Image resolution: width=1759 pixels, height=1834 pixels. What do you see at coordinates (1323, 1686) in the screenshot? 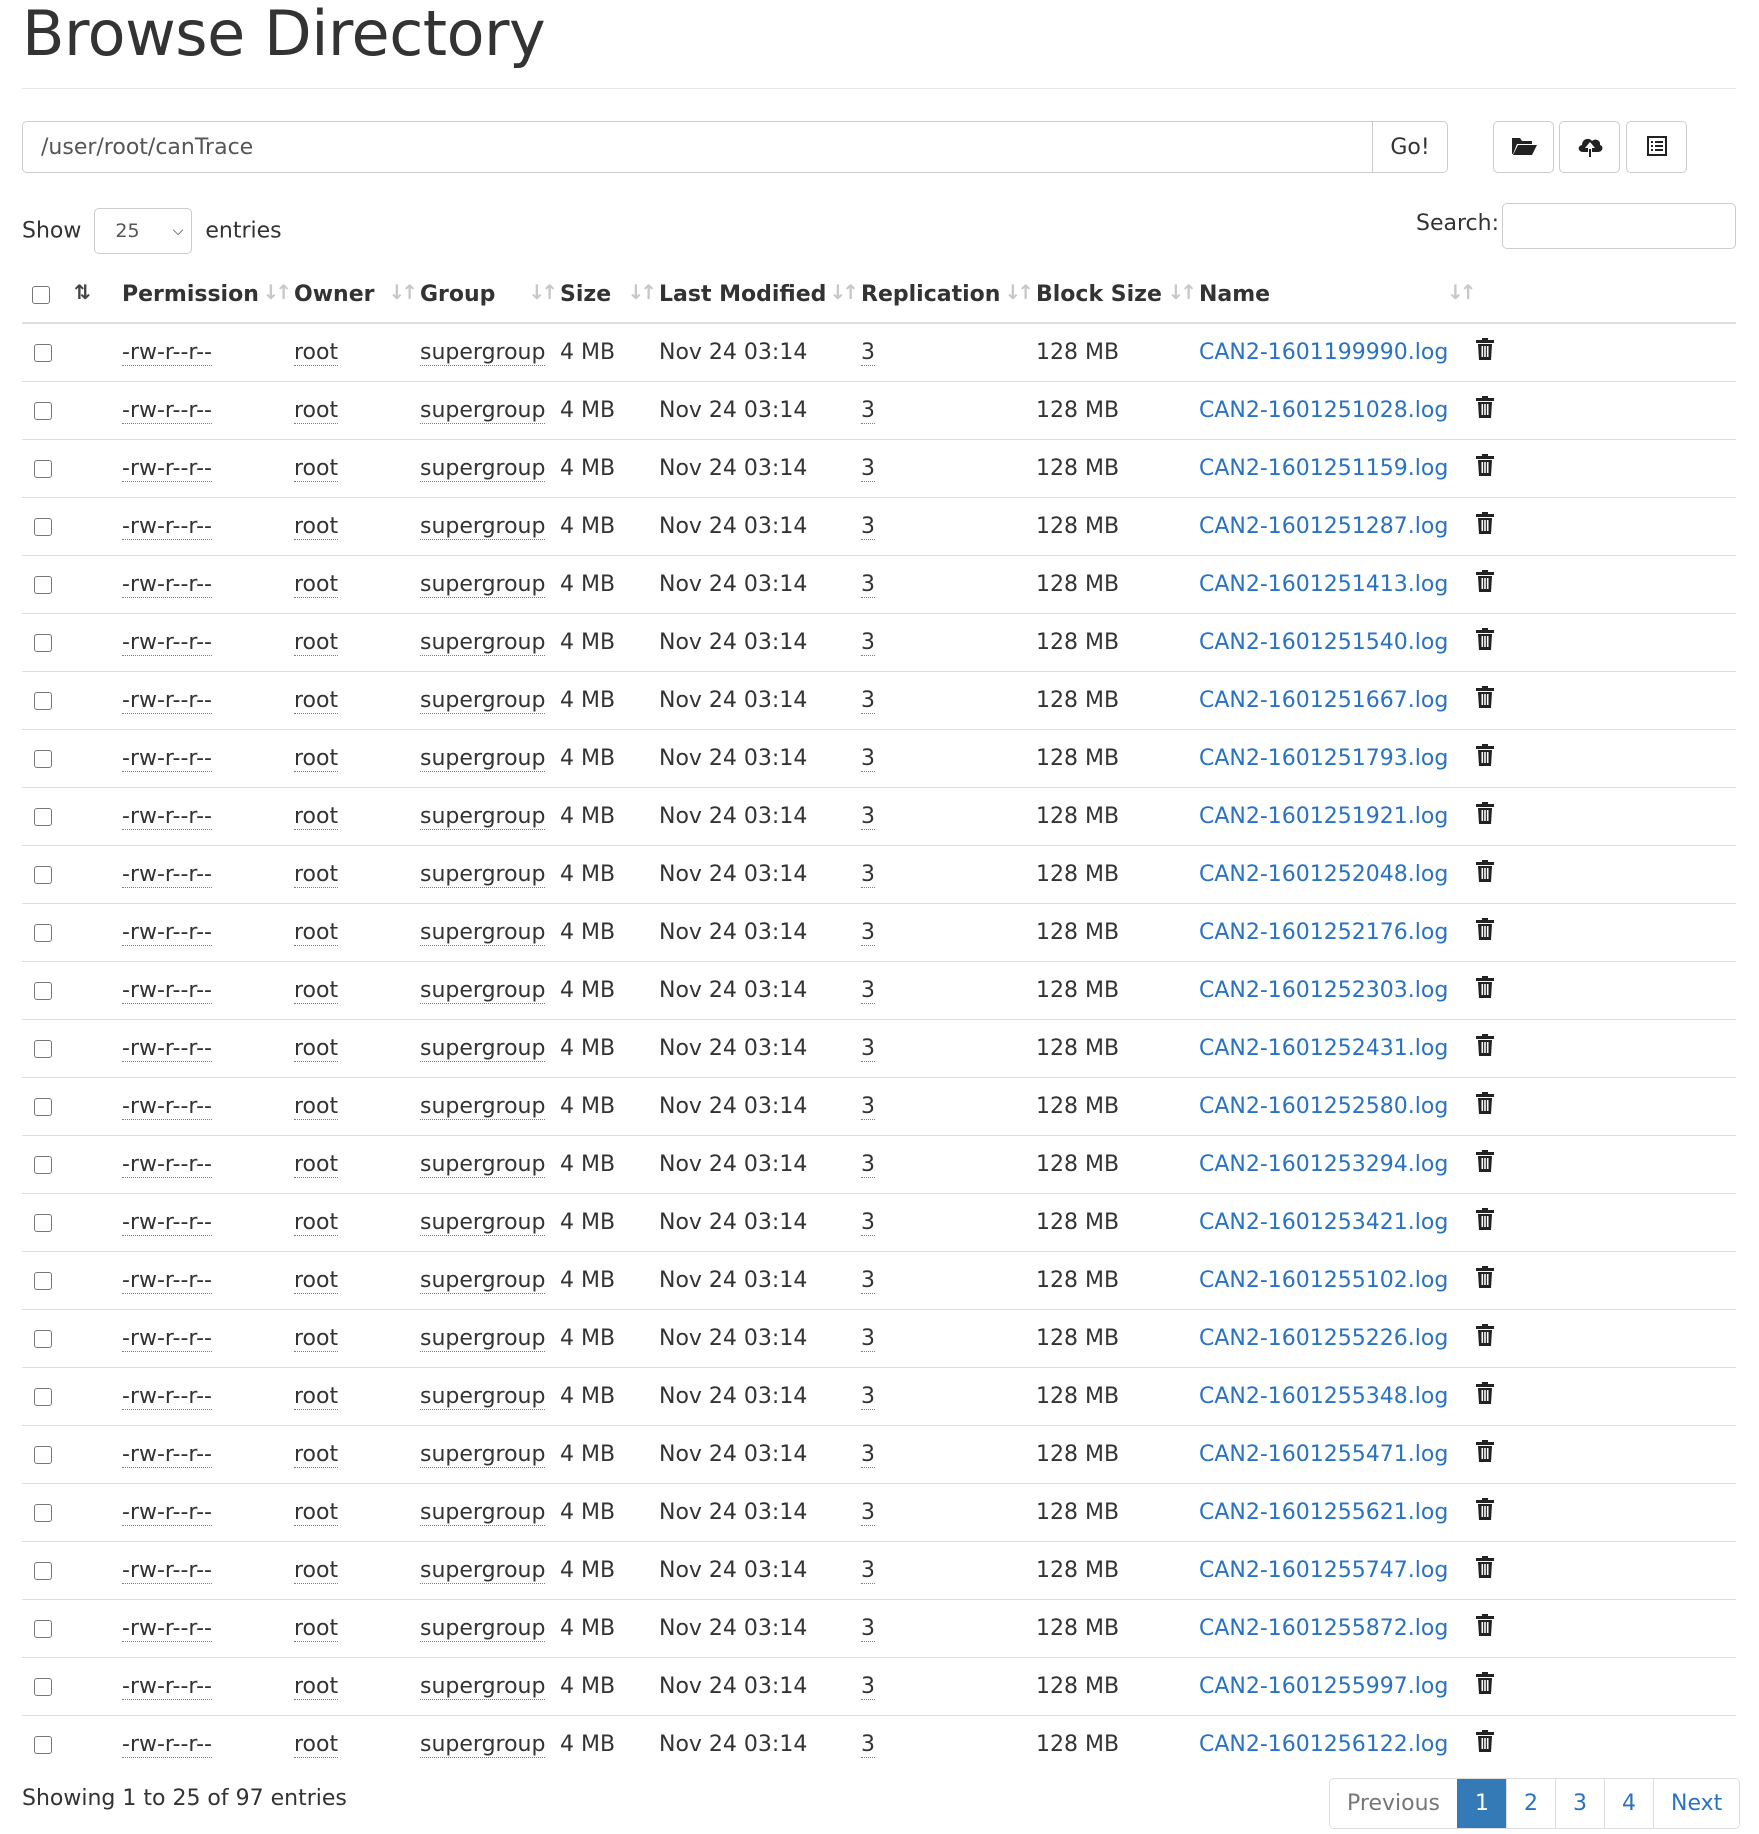
I see `file-name-link: CAN2-1601255997.log` at bounding box center [1323, 1686].